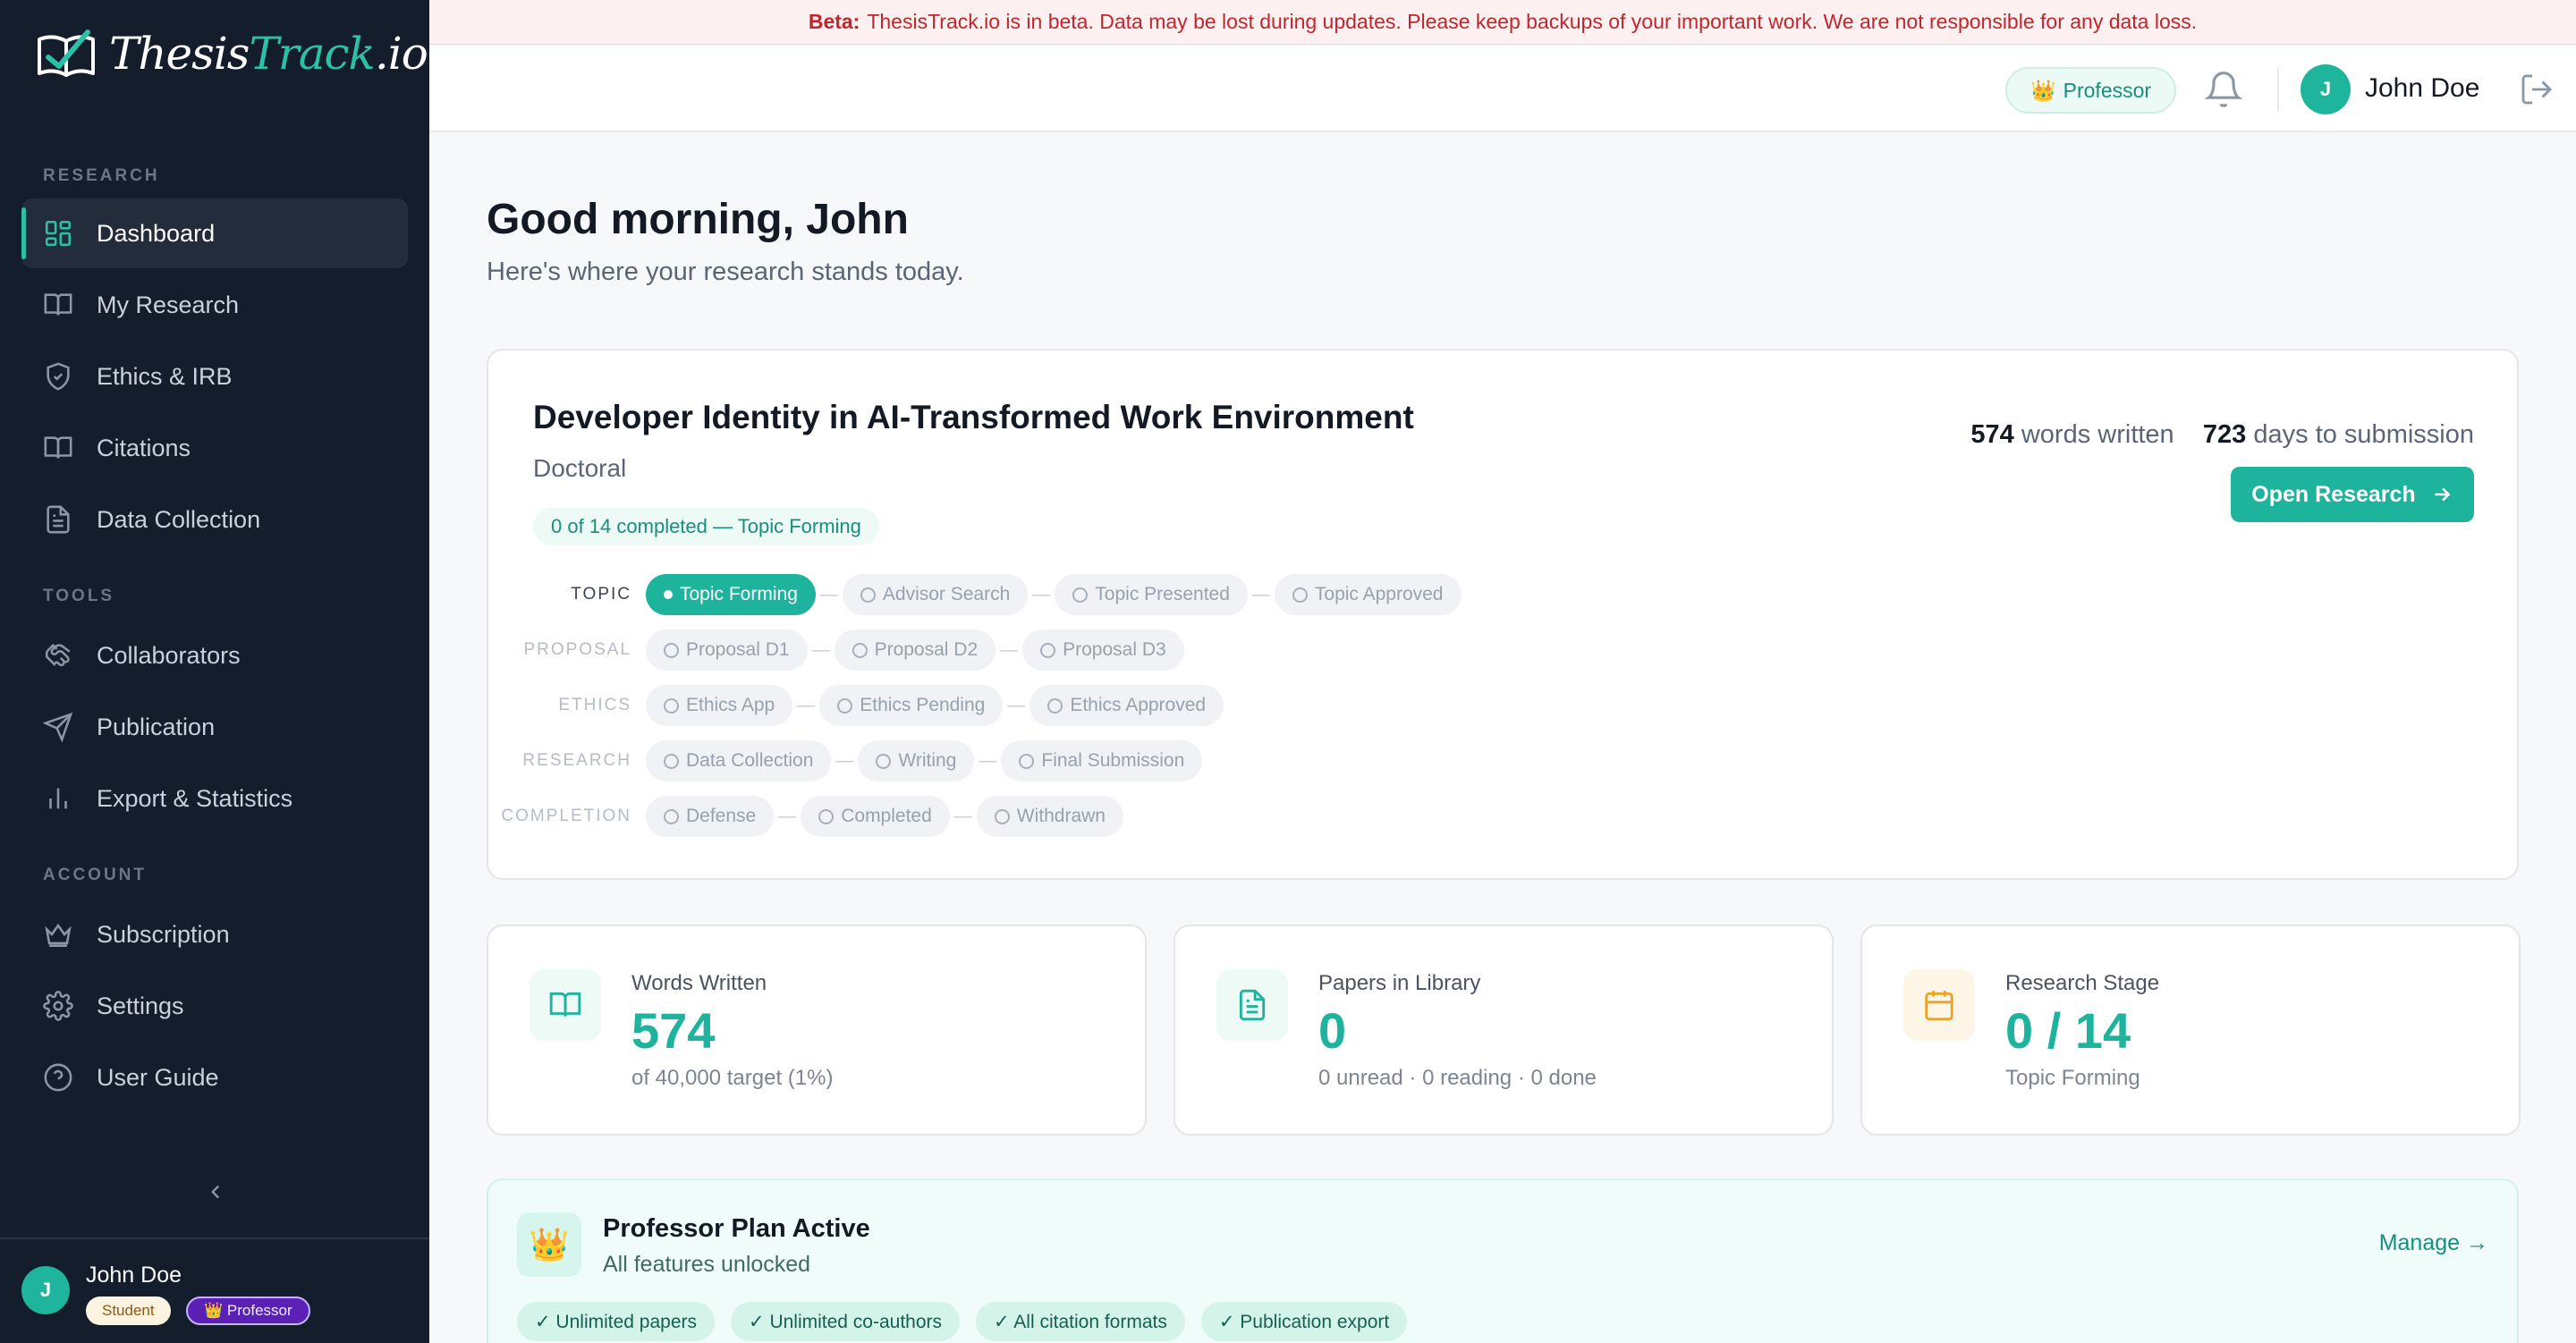 The width and height of the screenshot is (2576, 1343). I want to click on stage-chip-label: Withdrawn, so click(1061, 816).